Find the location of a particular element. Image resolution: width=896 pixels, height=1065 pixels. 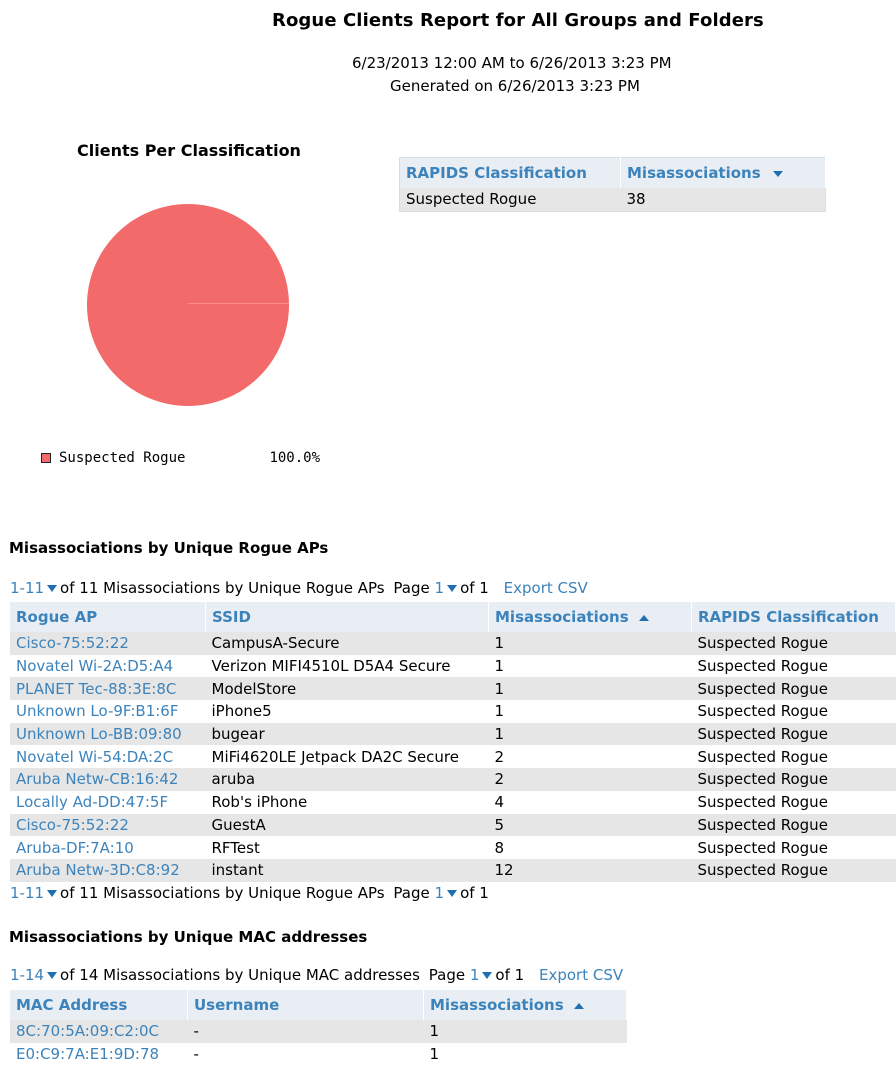

legend-swatch is located at coordinates (46, 458).